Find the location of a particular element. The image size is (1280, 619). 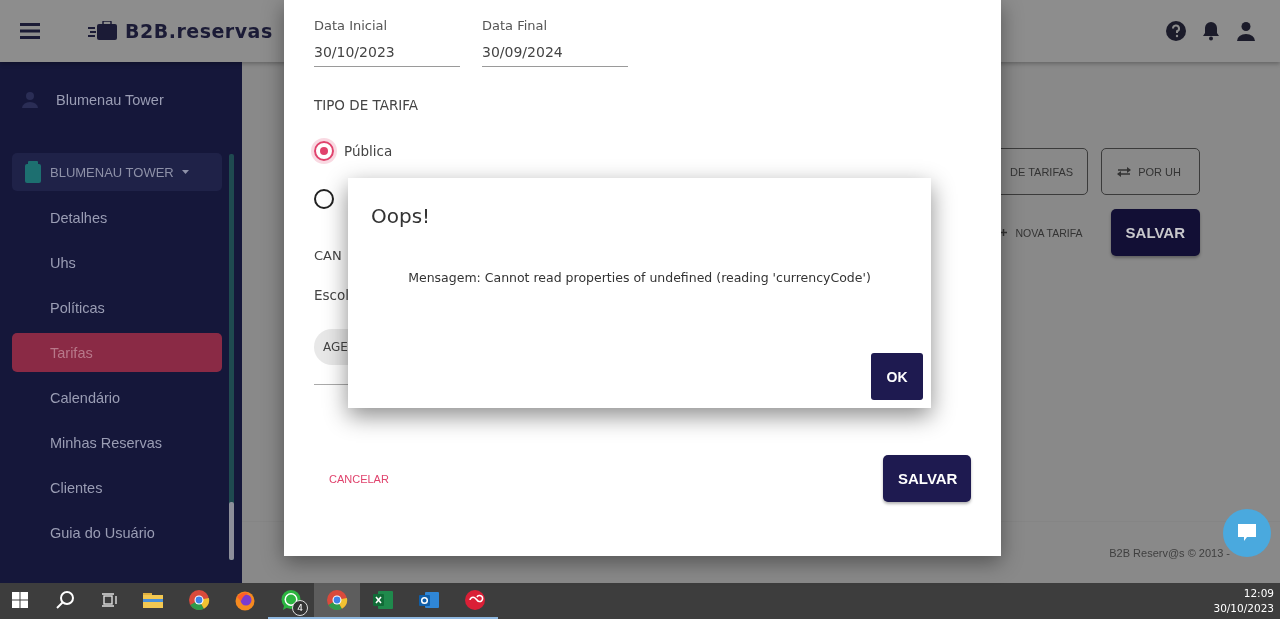

alert-title: Oops! is located at coordinates (401, 216).